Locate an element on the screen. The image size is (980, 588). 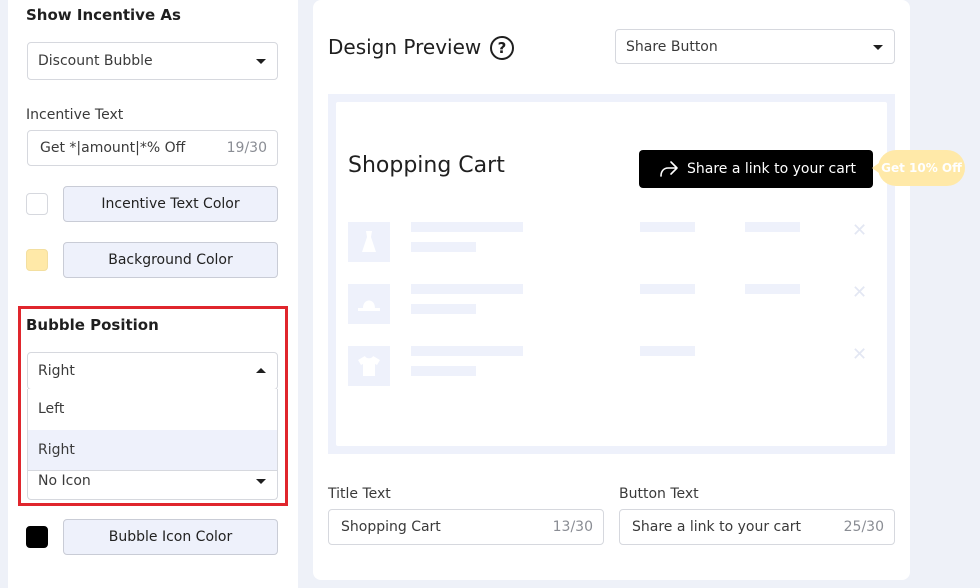
hat-icon is located at coordinates (369, 304).